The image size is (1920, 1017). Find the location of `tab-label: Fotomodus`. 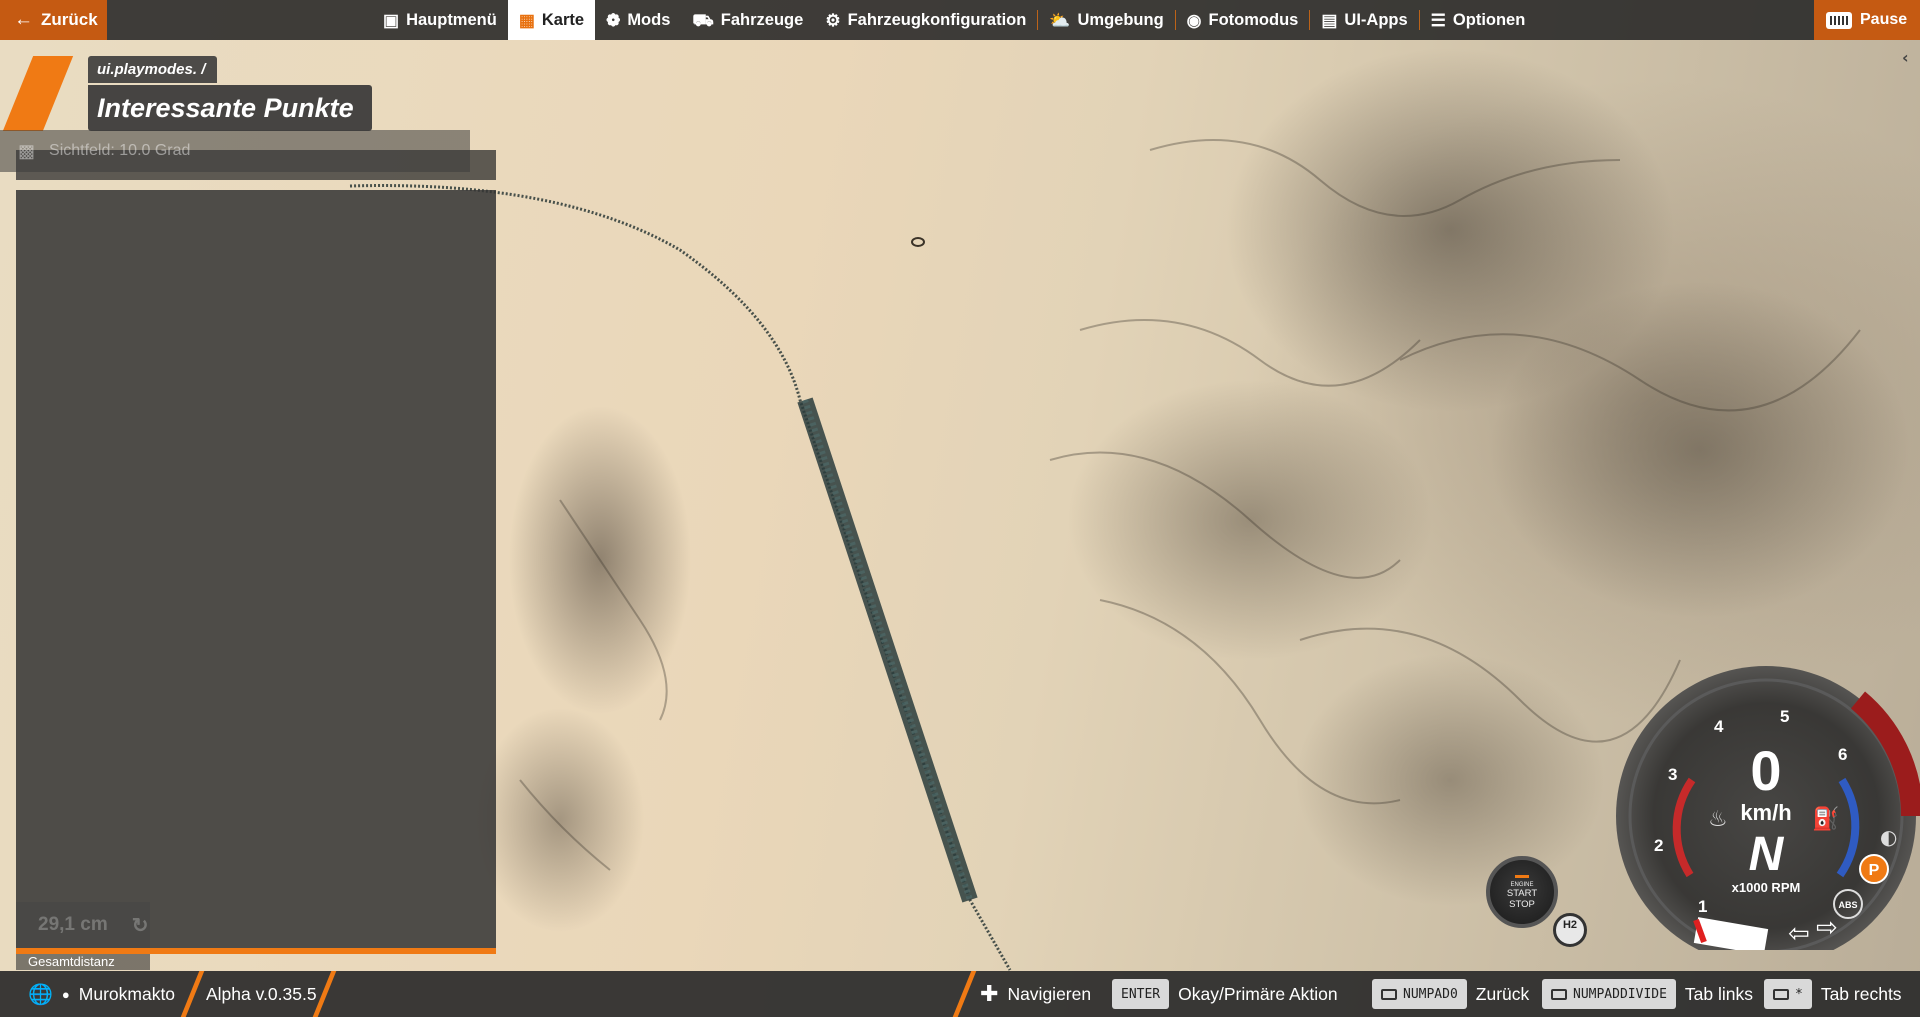

tab-label: Fotomodus is located at coordinates (1253, 19).